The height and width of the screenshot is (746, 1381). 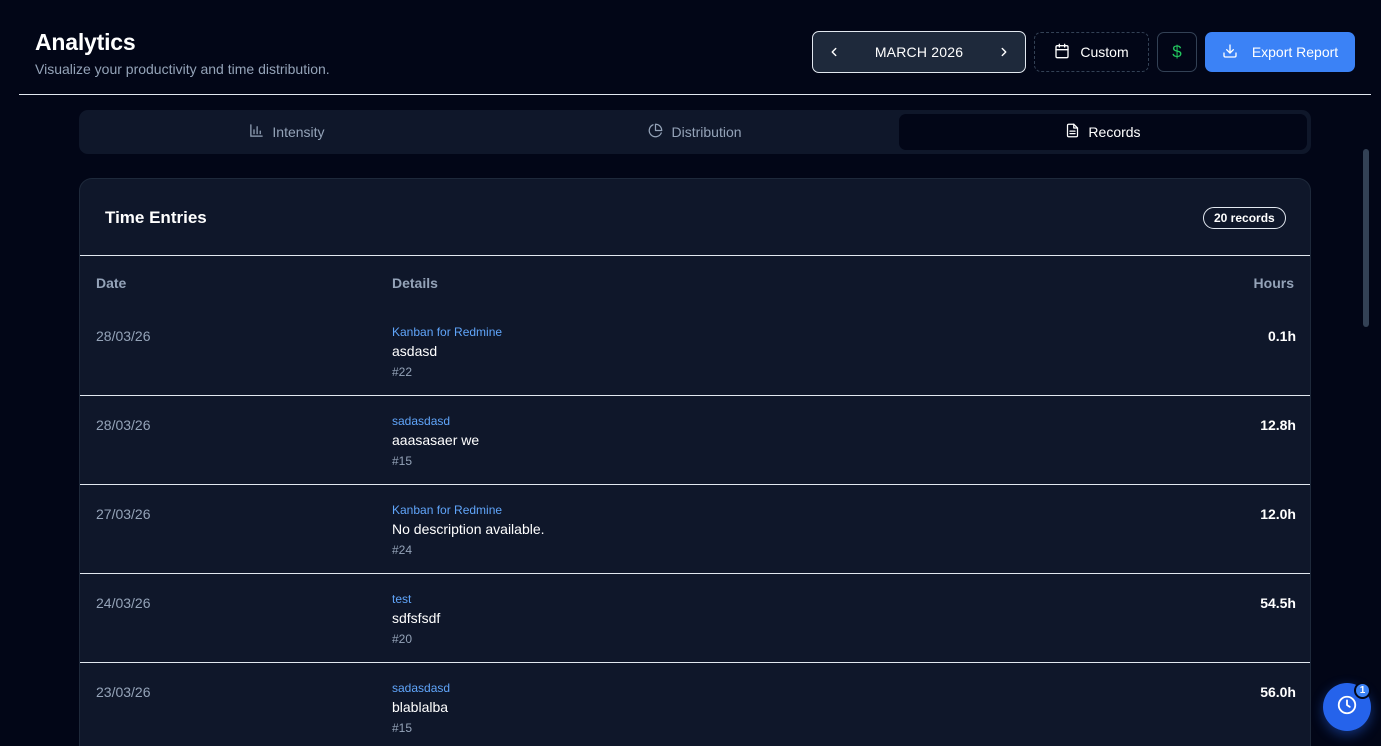 What do you see at coordinates (1295, 52) in the screenshot?
I see `export-report-label: Export Report` at bounding box center [1295, 52].